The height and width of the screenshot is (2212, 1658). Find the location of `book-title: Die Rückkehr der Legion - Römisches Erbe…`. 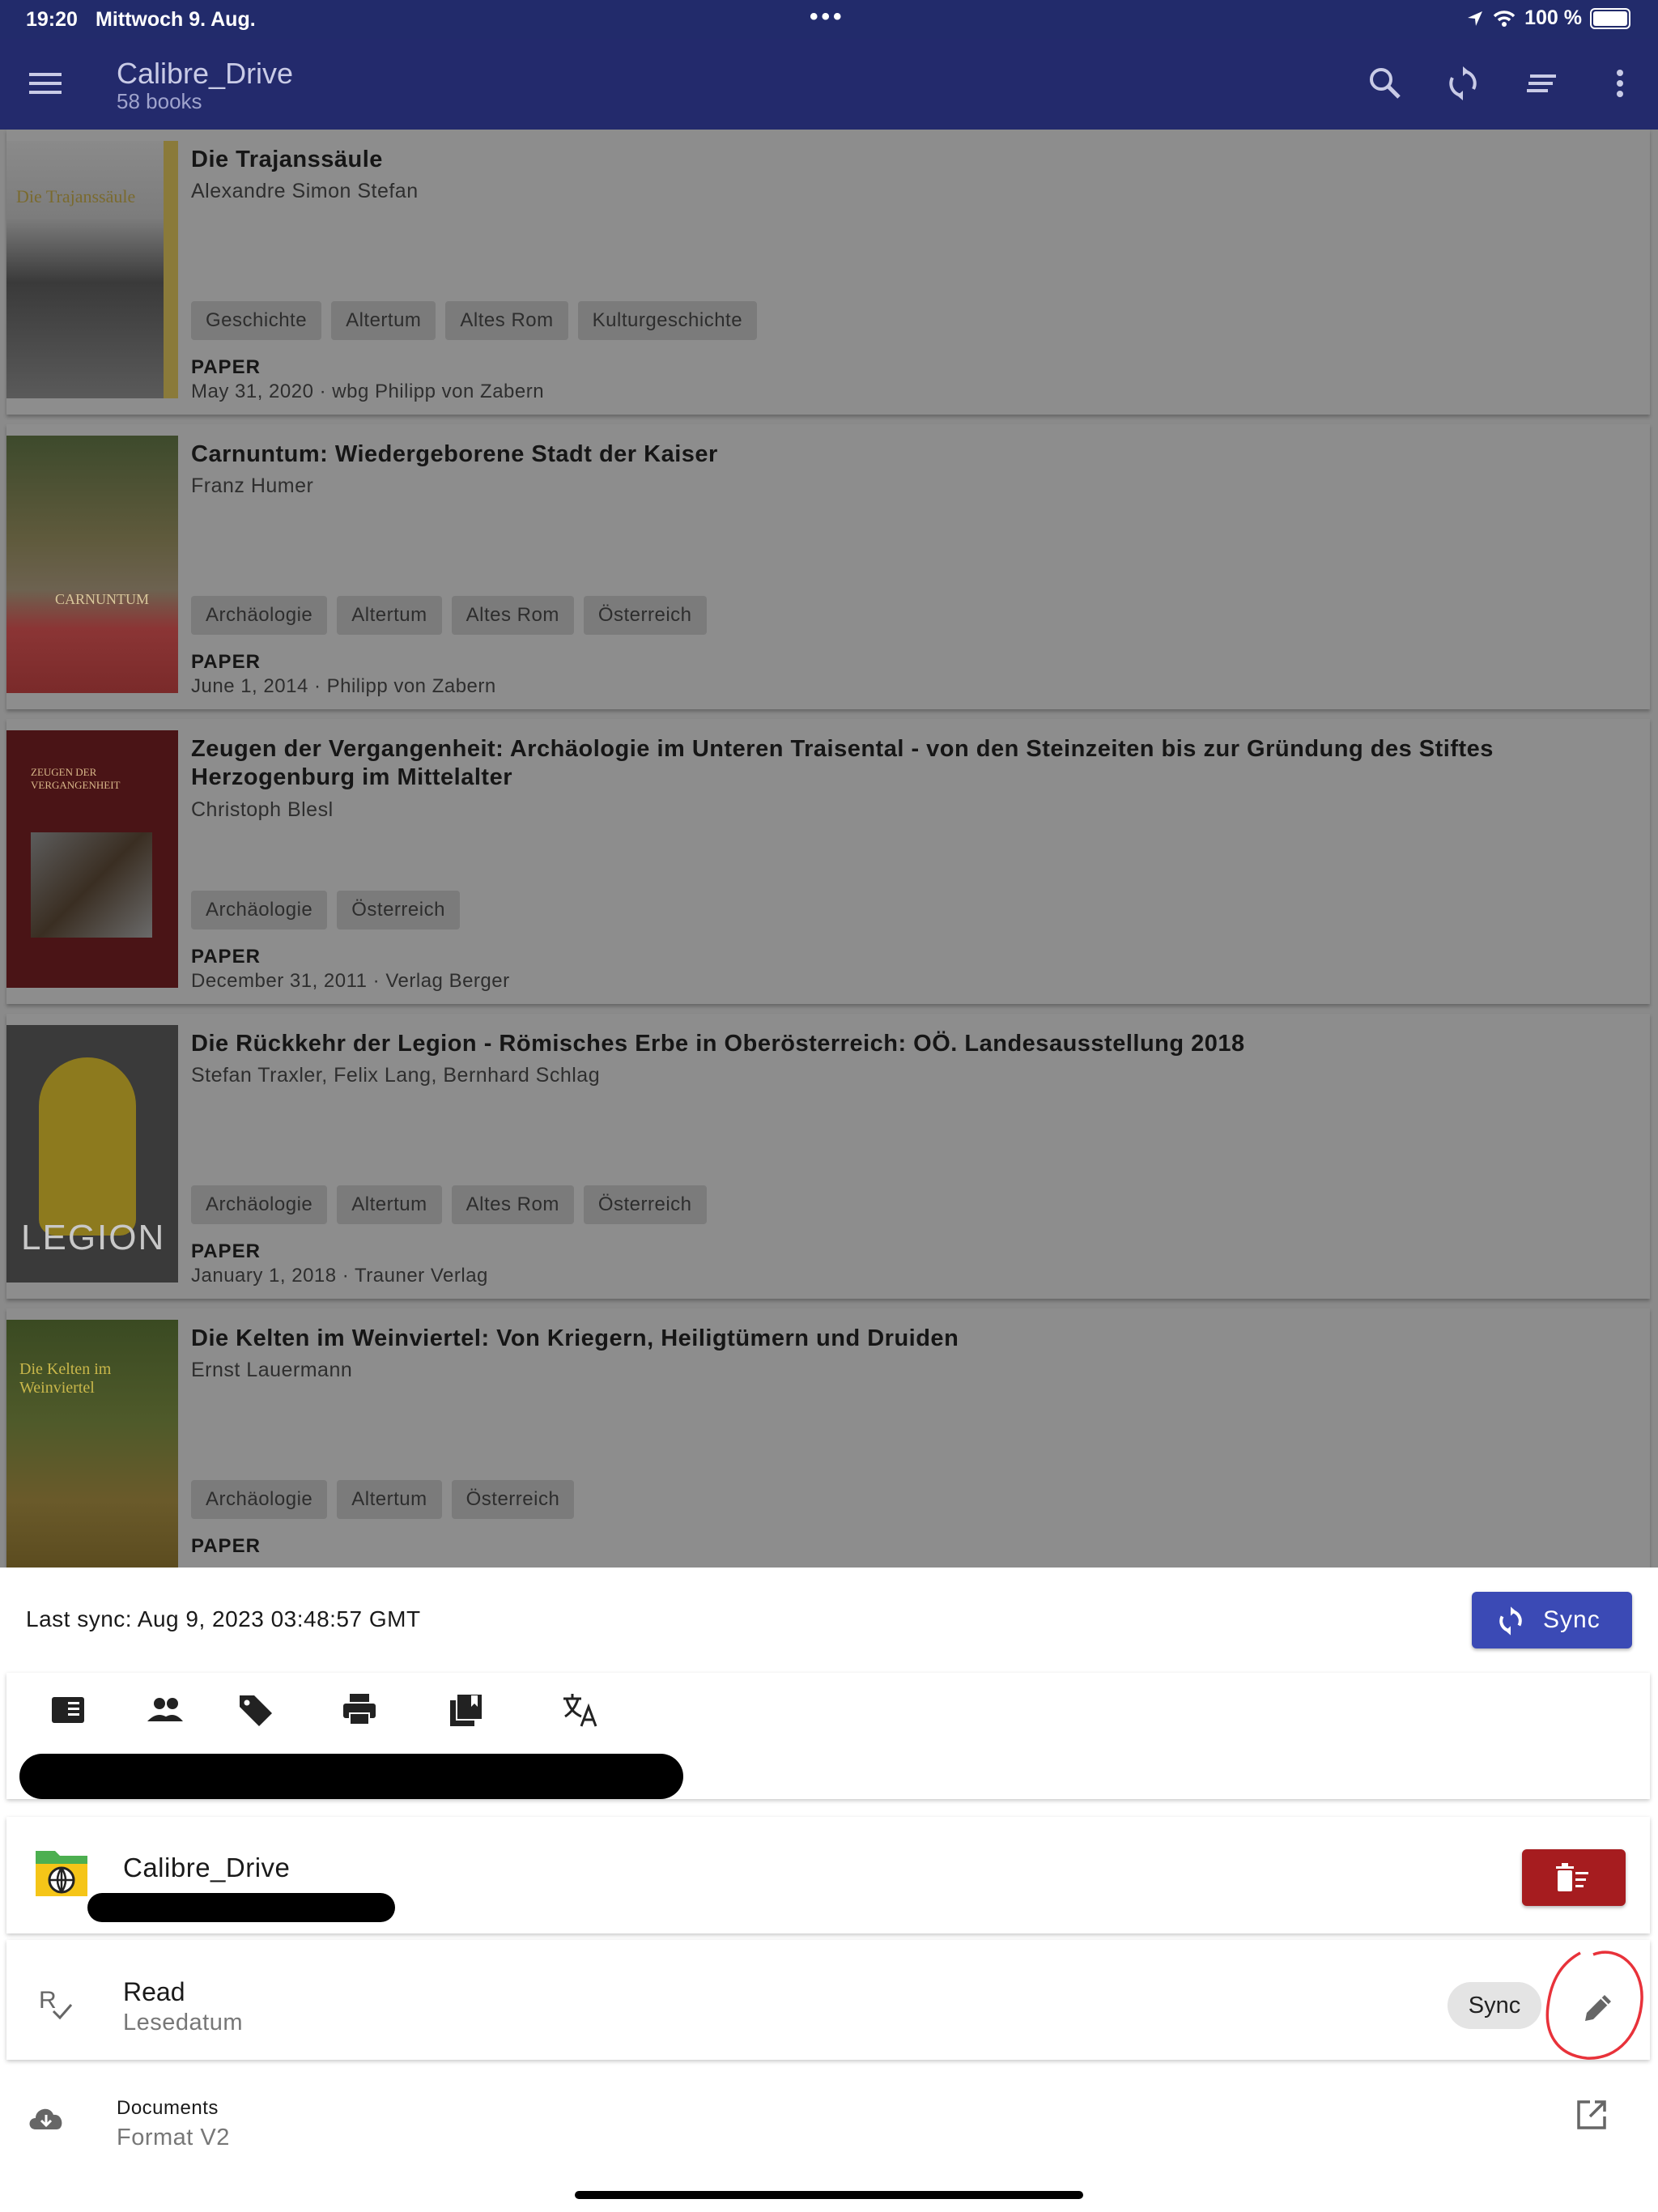

book-title: Die Rückkehr der Legion - Römisches Erbe… is located at coordinates (718, 1044).